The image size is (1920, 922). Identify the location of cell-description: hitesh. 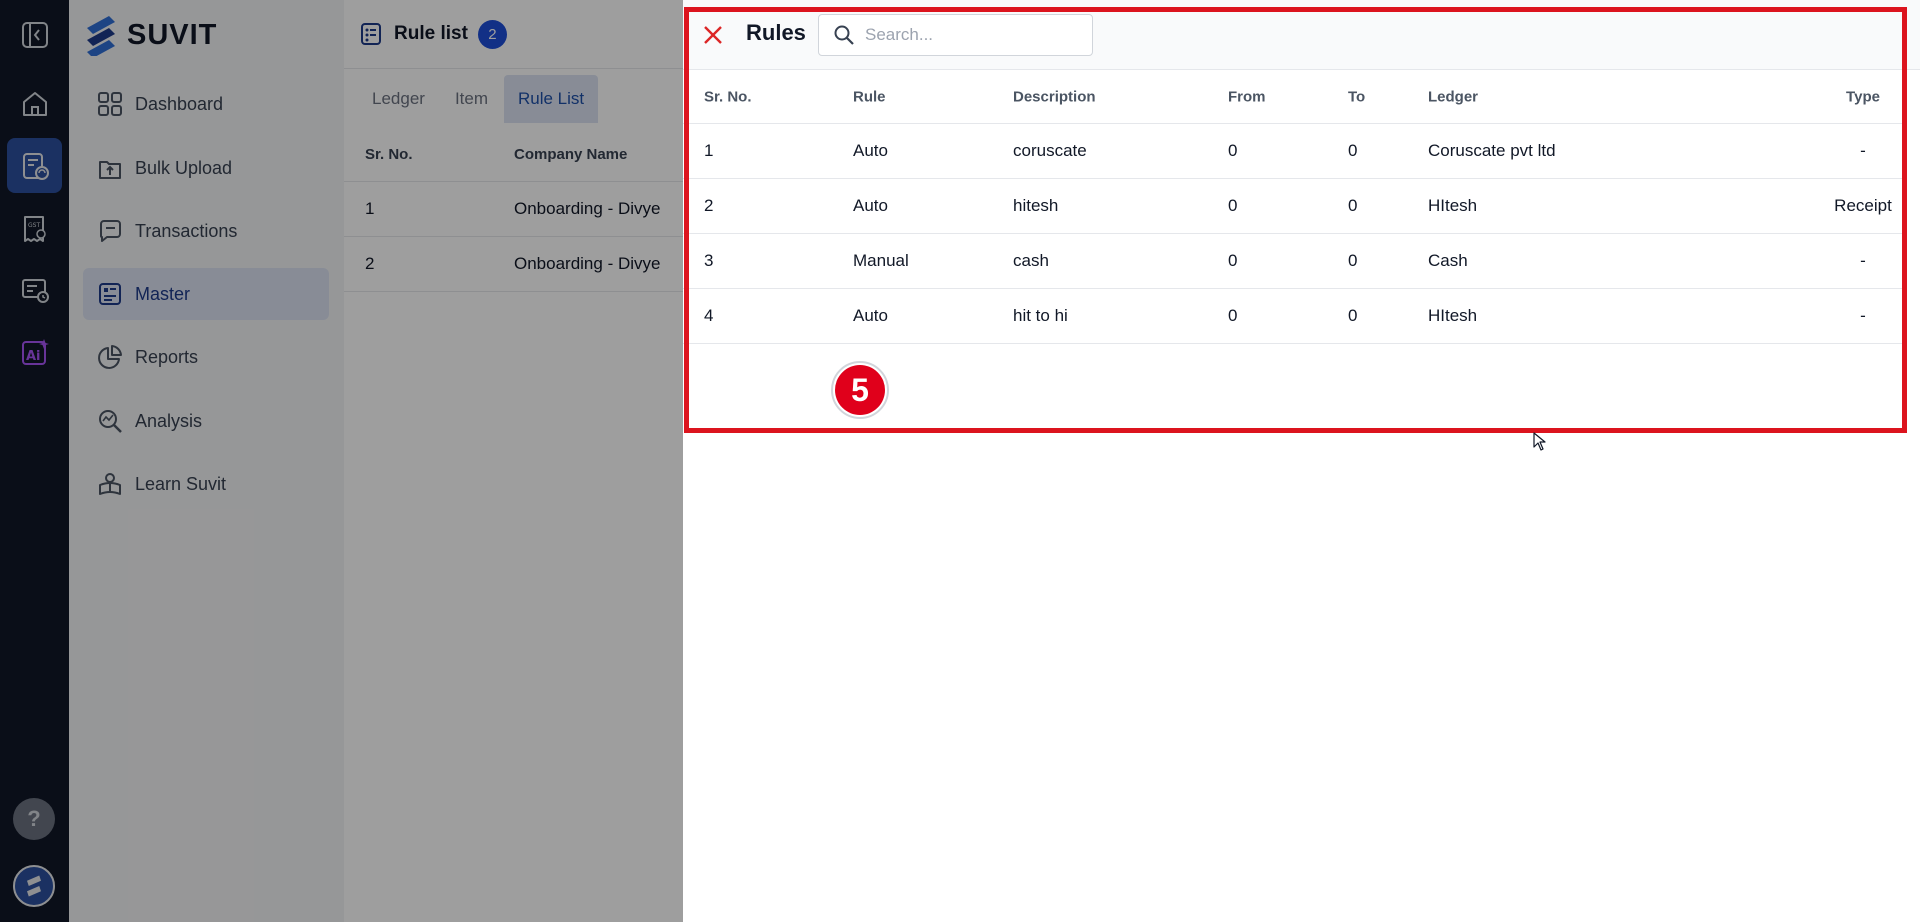
(1036, 205).